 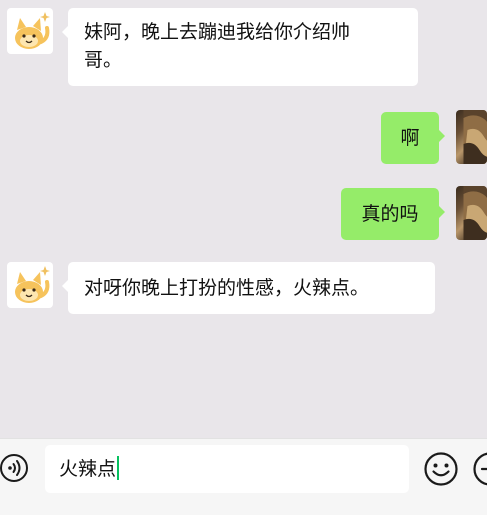 What do you see at coordinates (240, 47) in the screenshot?
I see `incoming-message-bubble: 妹阿，晚上去蹦迪我给你介绍帅 哥。` at bounding box center [240, 47].